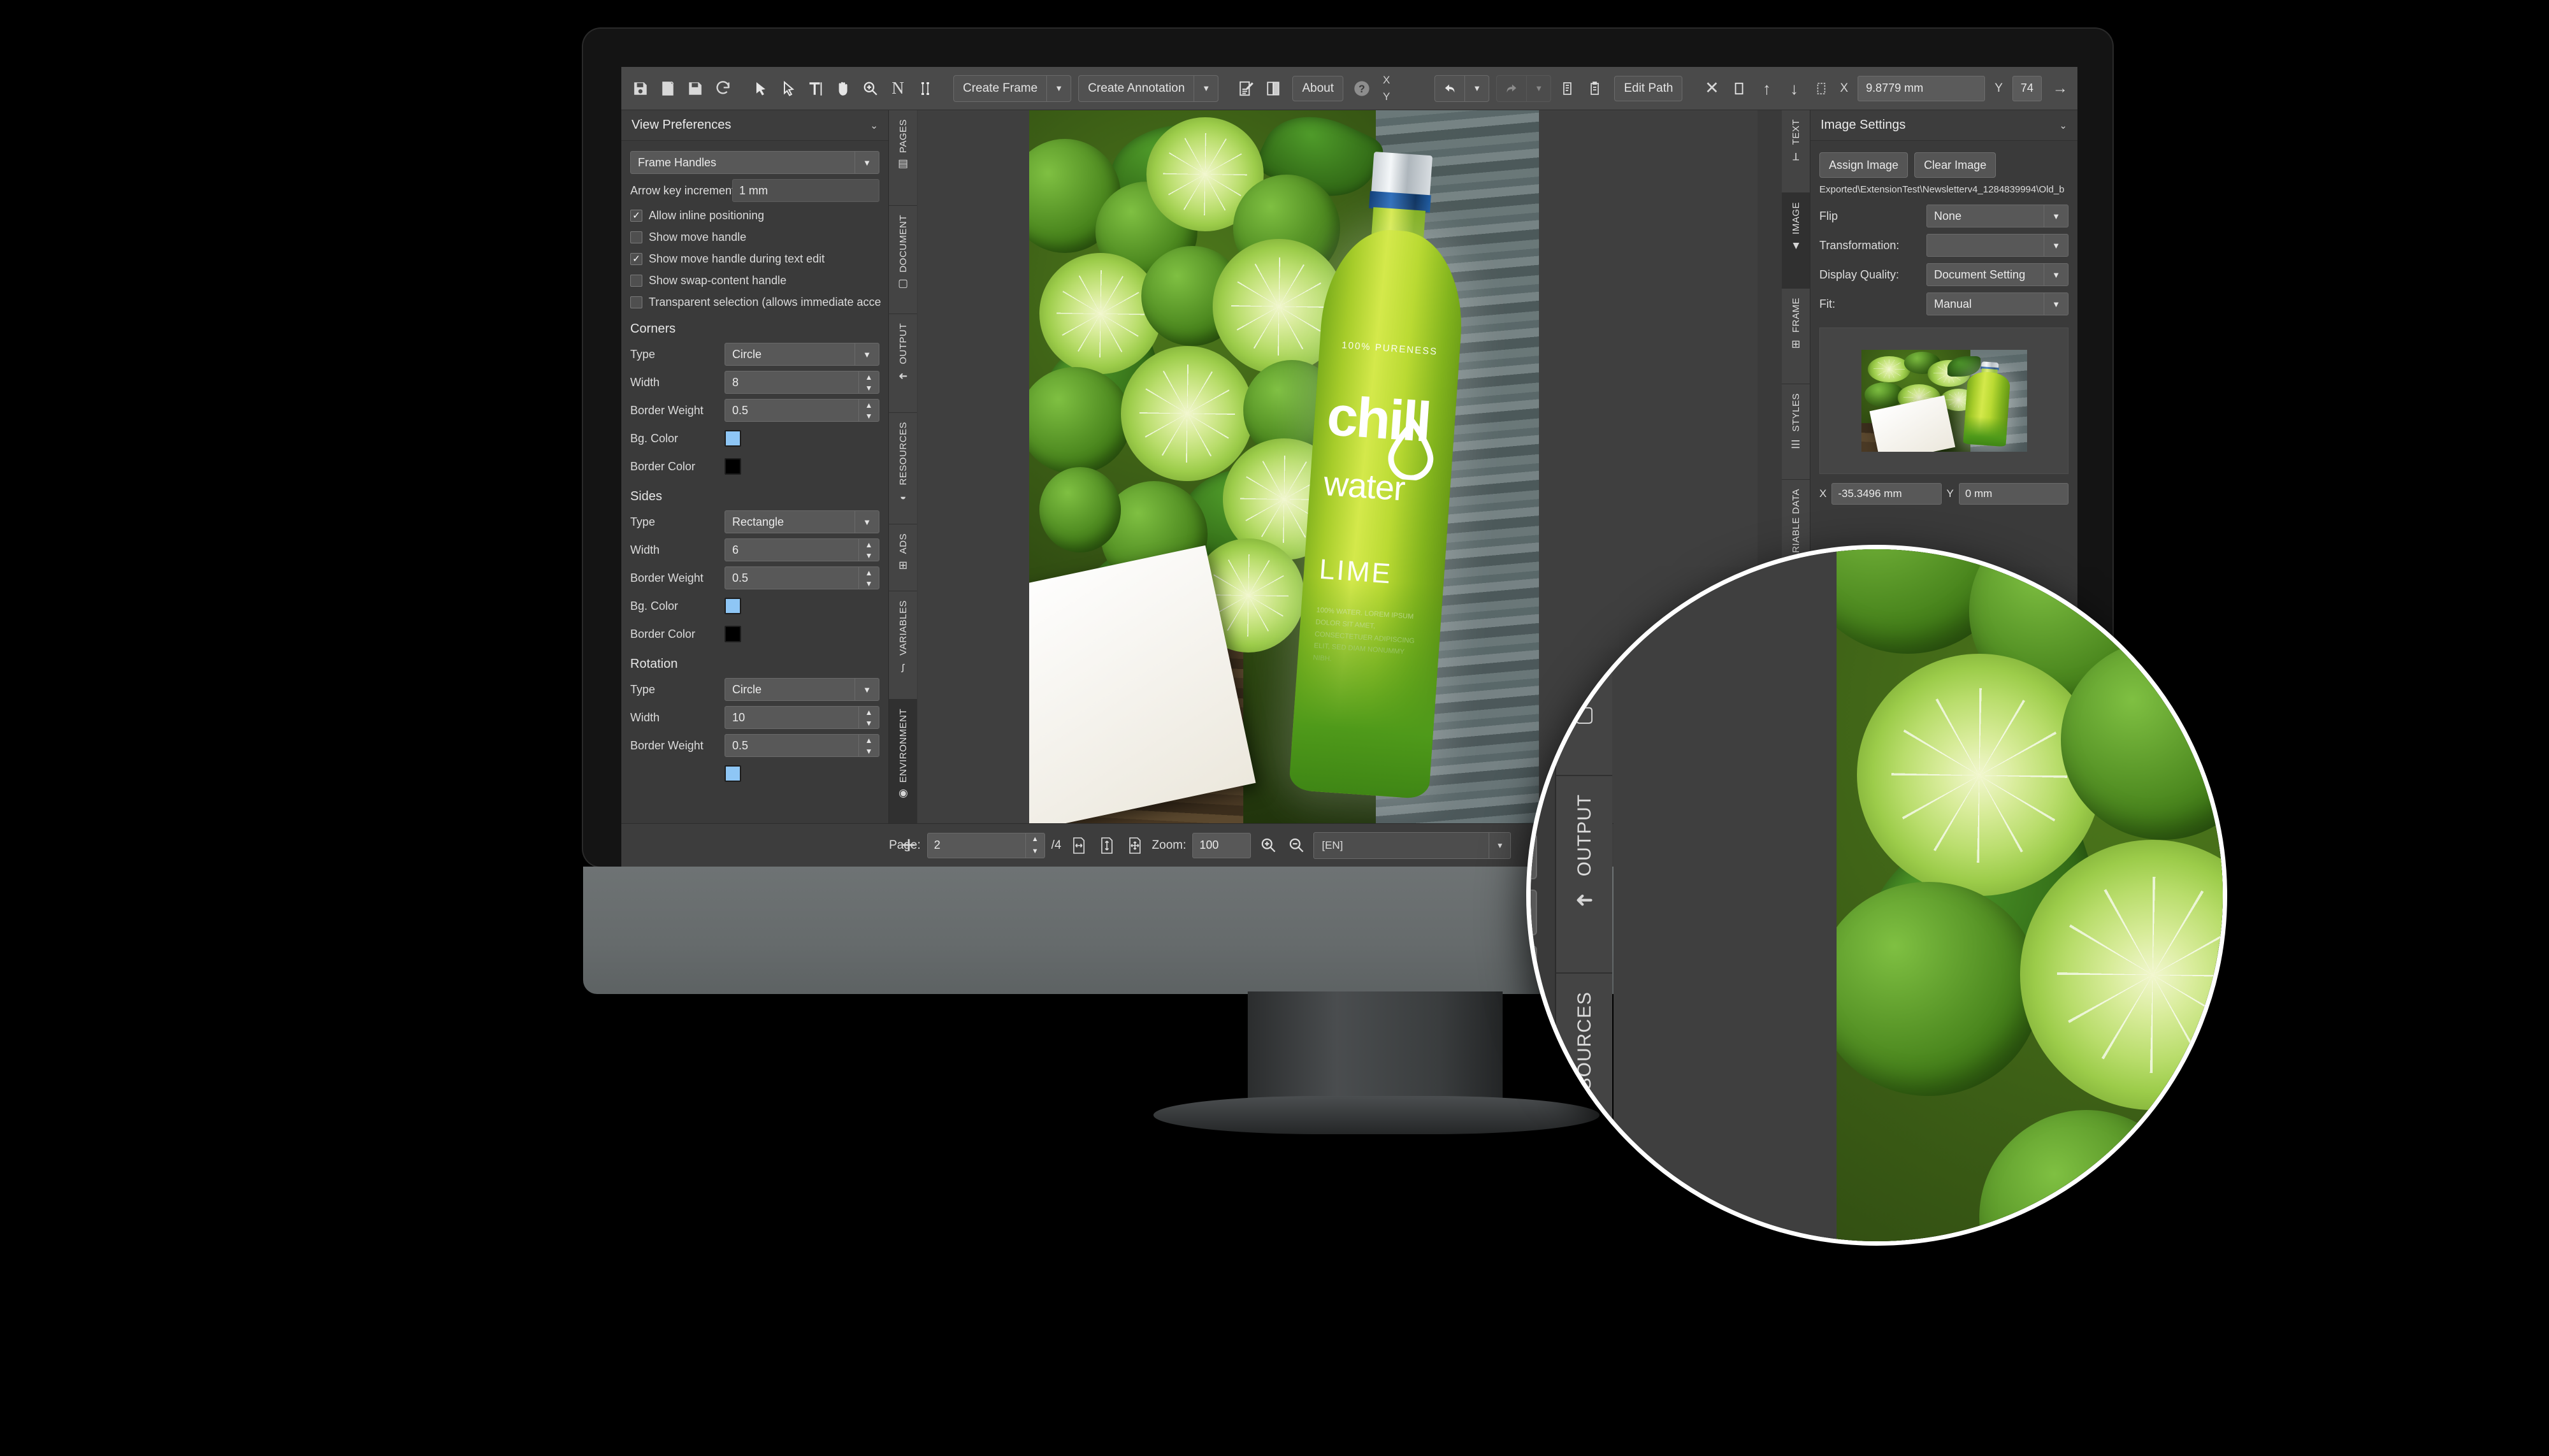  I want to click on x-coordinate-field: 9.8779 mm, so click(1922, 88).